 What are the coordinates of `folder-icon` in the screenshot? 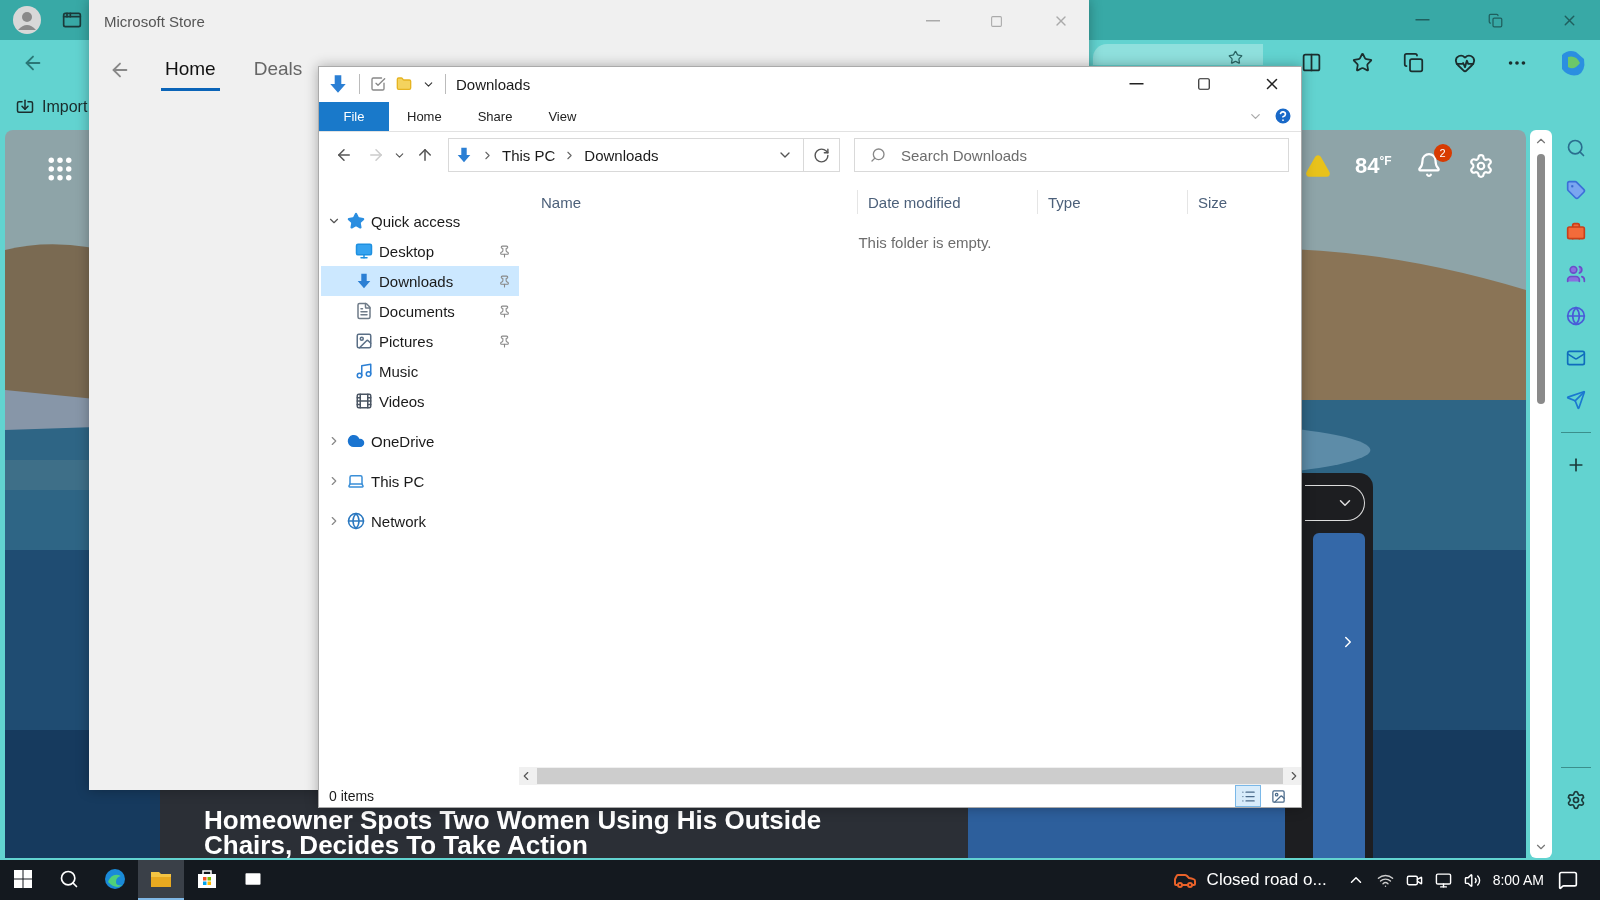 It's located at (161, 879).